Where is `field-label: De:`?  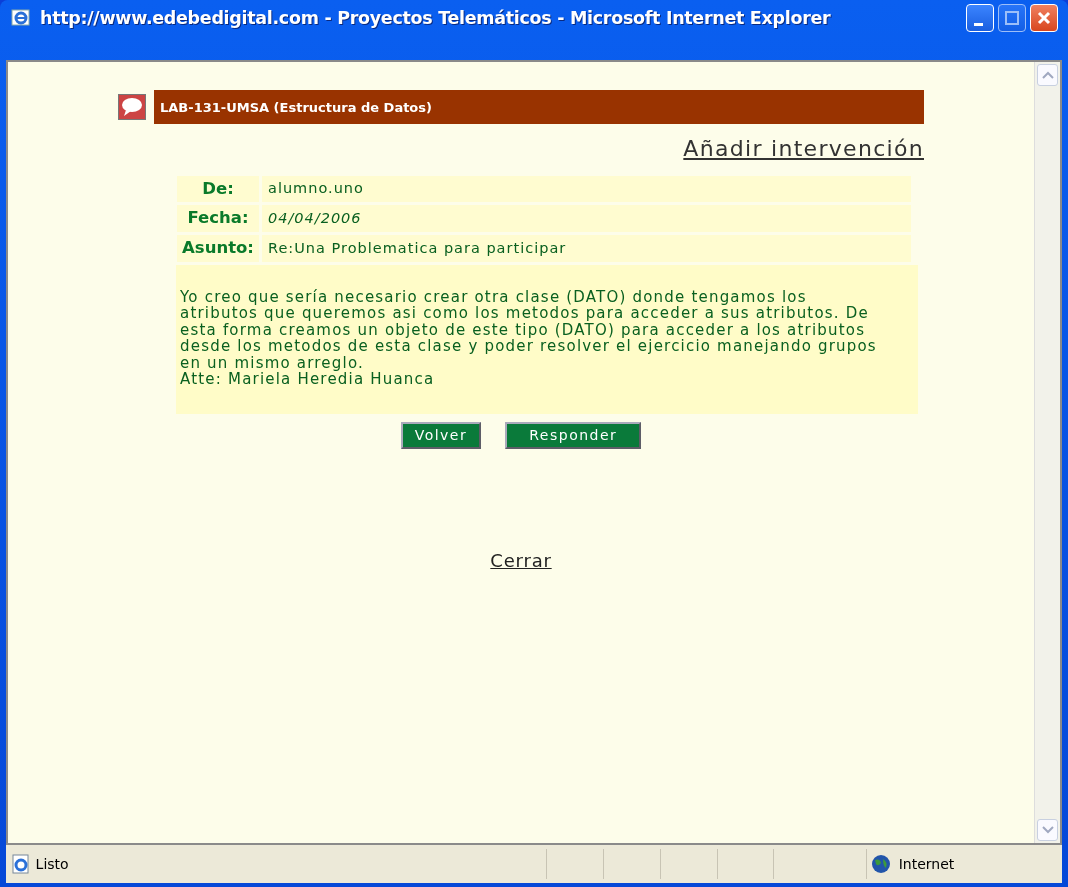
field-label: De: is located at coordinates (218, 189).